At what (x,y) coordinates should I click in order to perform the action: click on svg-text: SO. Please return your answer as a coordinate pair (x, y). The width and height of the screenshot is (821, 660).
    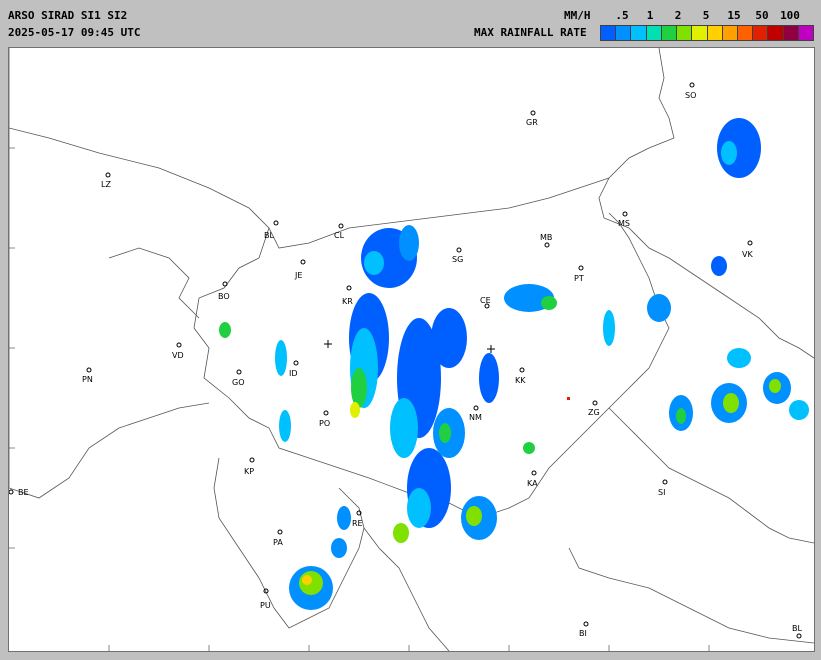
    Looking at the image, I should click on (690, 95).